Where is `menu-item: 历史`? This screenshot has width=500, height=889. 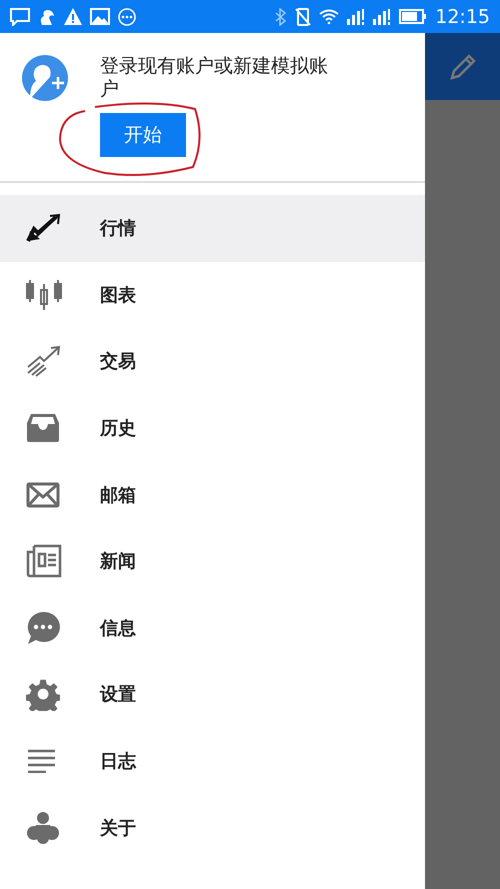
menu-item: 历史 is located at coordinates (212, 428).